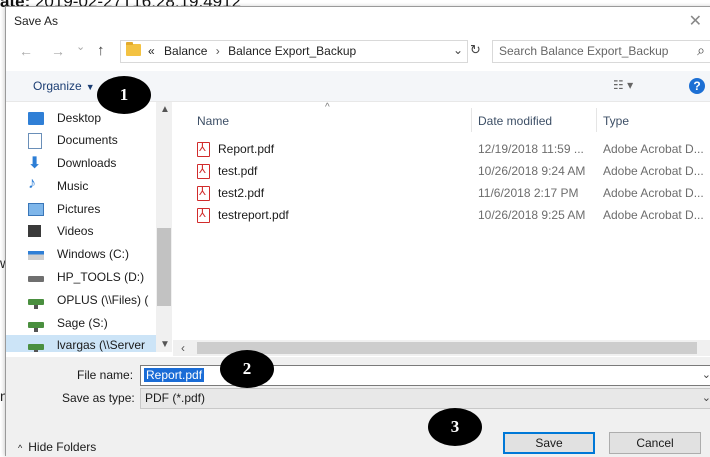 The height and width of the screenshot is (457, 710). Describe the element at coordinates (165, 344) in the screenshot. I see `scroll-down-icon: ▼` at that location.